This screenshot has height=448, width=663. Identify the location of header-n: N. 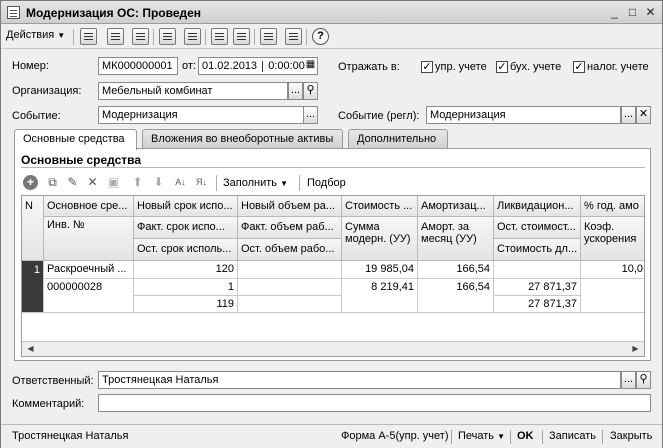
(33, 228).